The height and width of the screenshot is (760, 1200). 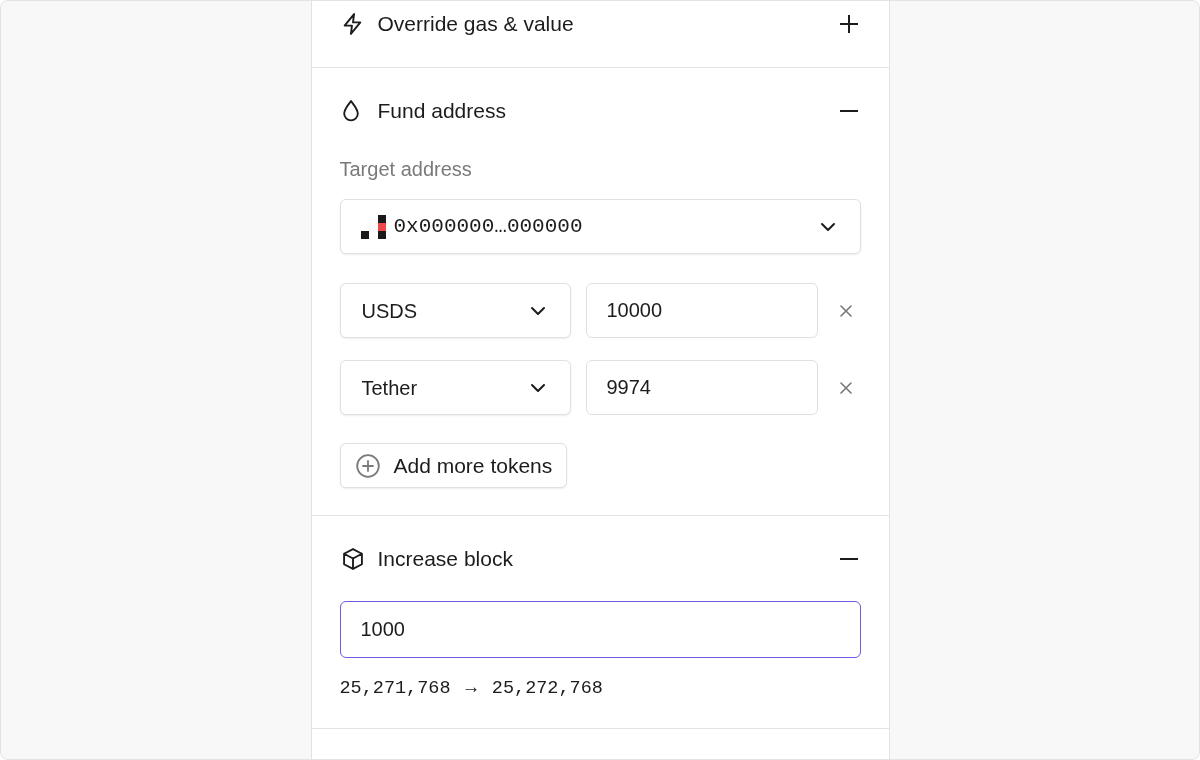 I want to click on add-tokens-button: Add more tokens, so click(x=453, y=465).